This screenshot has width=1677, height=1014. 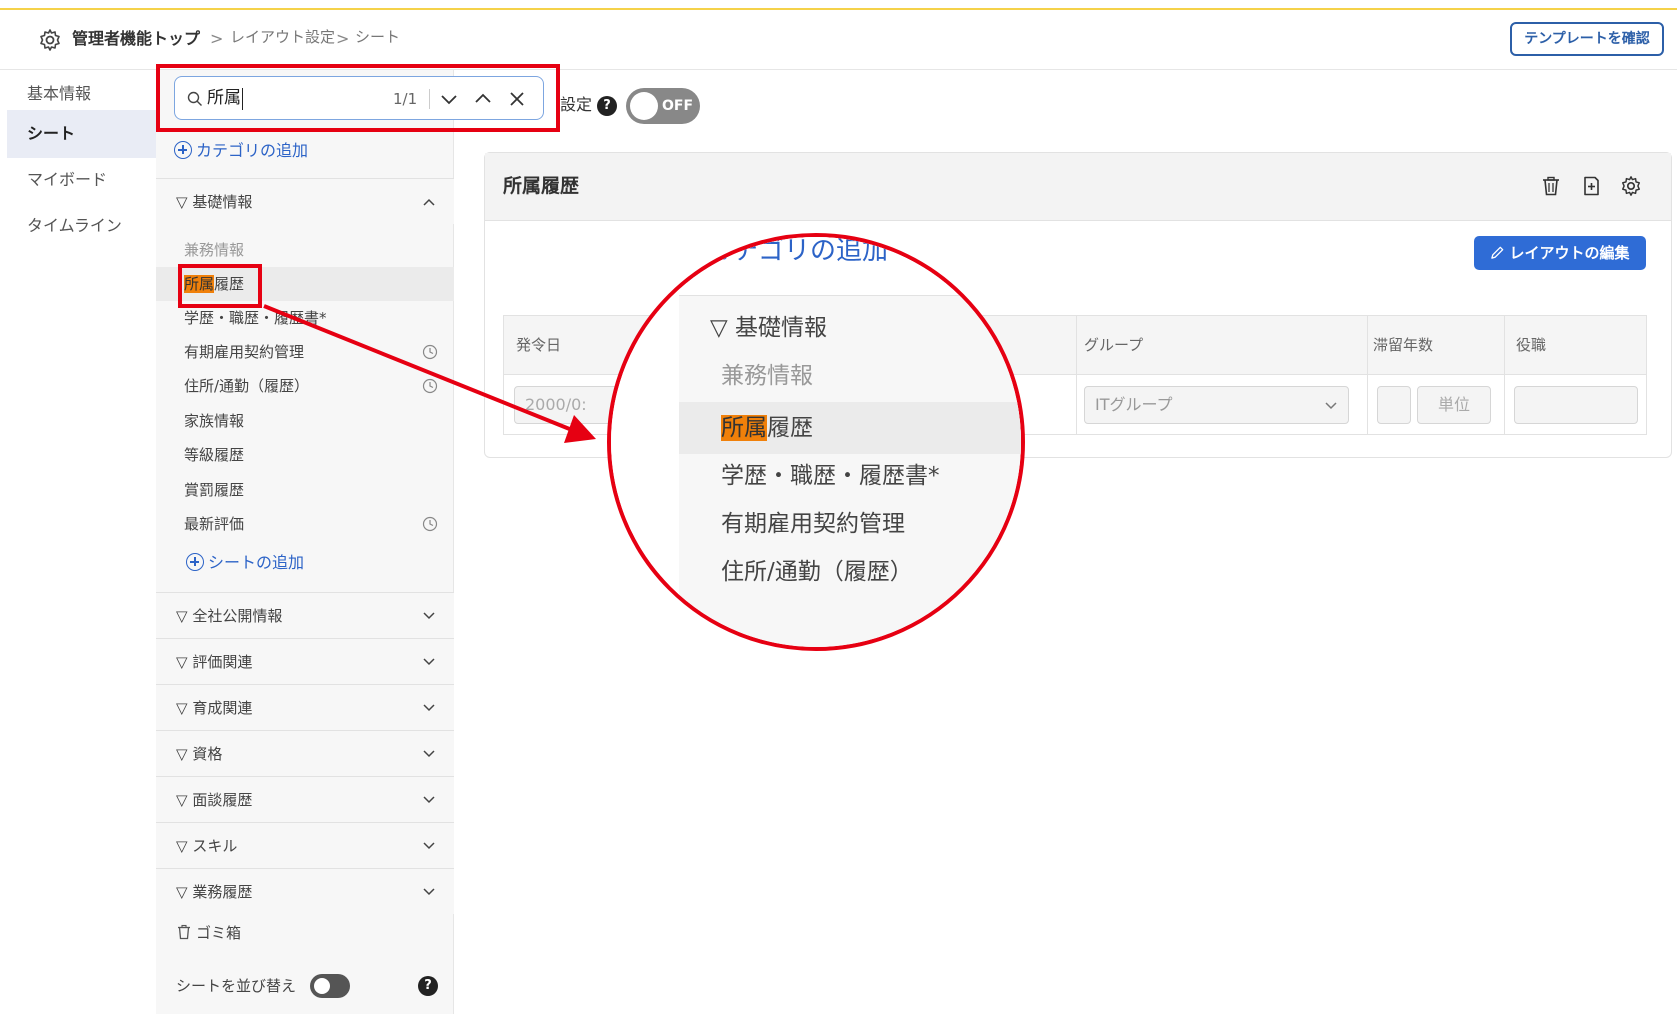 What do you see at coordinates (429, 373) in the screenshot?
I see `annotation-arrow` at bounding box center [429, 373].